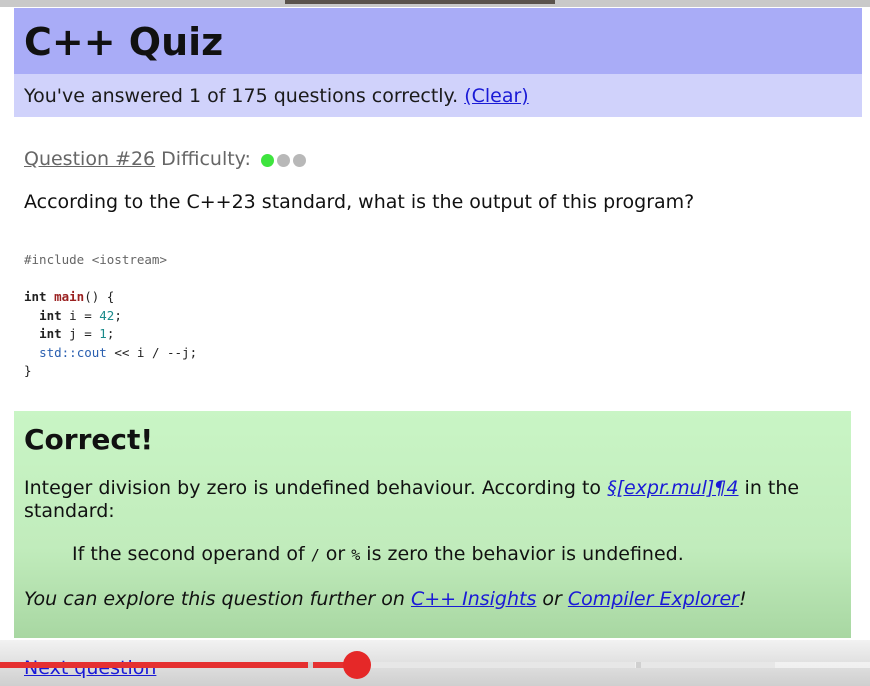 This screenshot has height=686, width=870. What do you see at coordinates (420, 2) in the screenshot?
I see `top-strip-shadow` at bounding box center [420, 2].